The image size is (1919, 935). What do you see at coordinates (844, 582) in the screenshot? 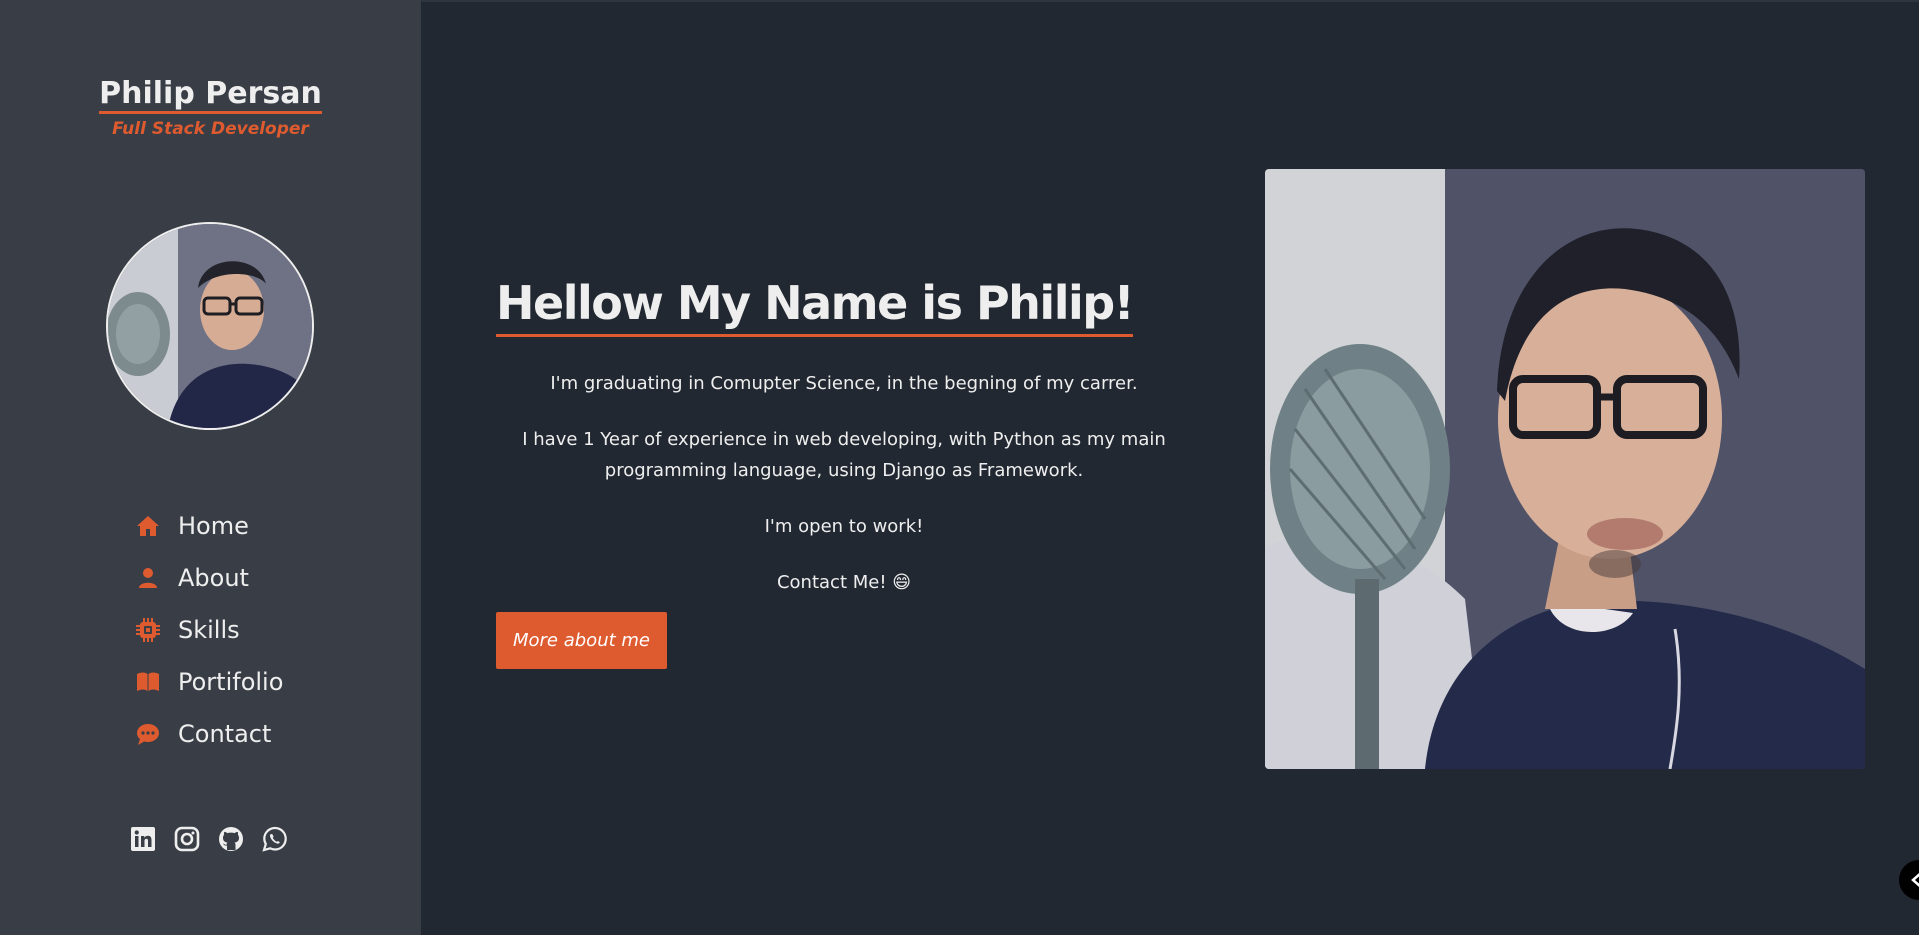
I see `intro-paragraph: Contact Me! 😄` at bounding box center [844, 582].